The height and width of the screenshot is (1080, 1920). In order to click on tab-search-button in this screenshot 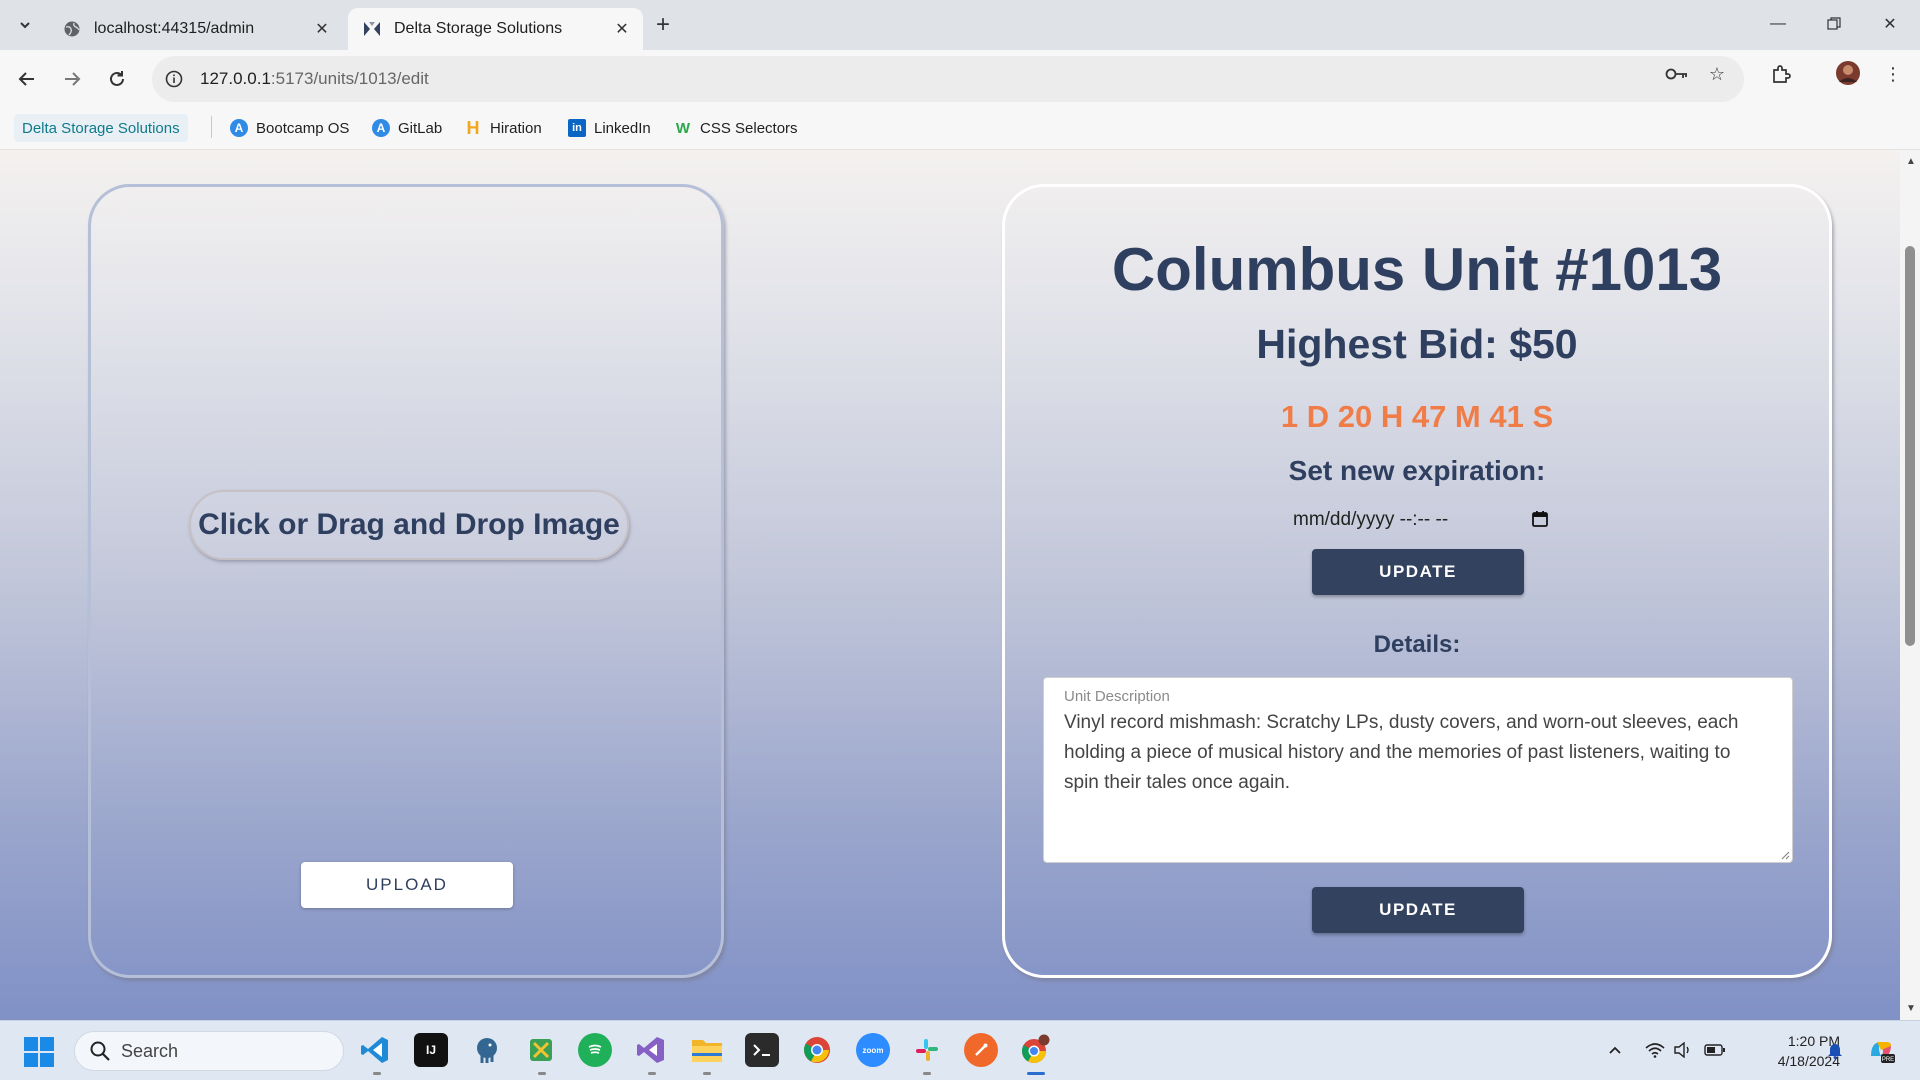, I will do `click(25, 25)`.